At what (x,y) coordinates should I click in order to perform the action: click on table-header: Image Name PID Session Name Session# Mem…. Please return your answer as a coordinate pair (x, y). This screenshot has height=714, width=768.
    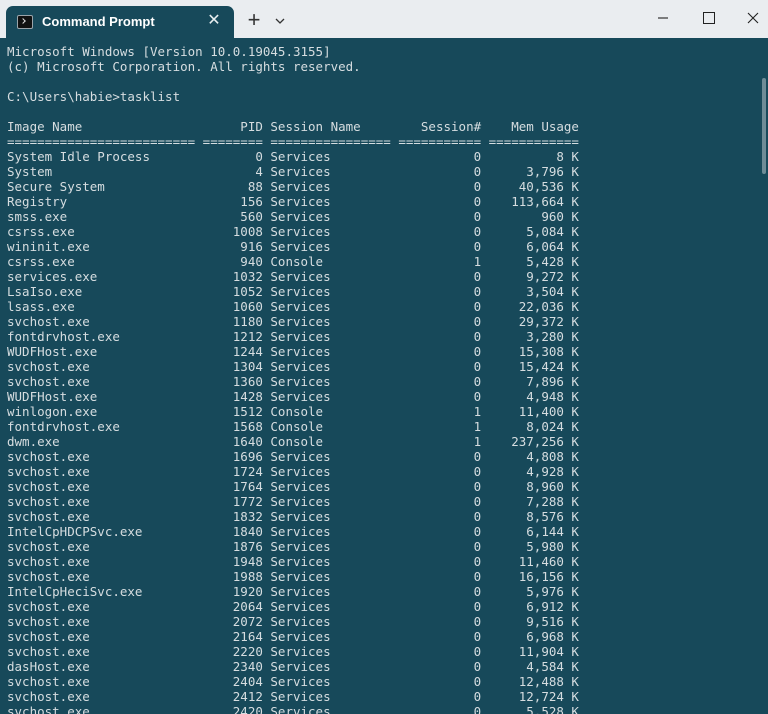
    Looking at the image, I should click on (293, 126).